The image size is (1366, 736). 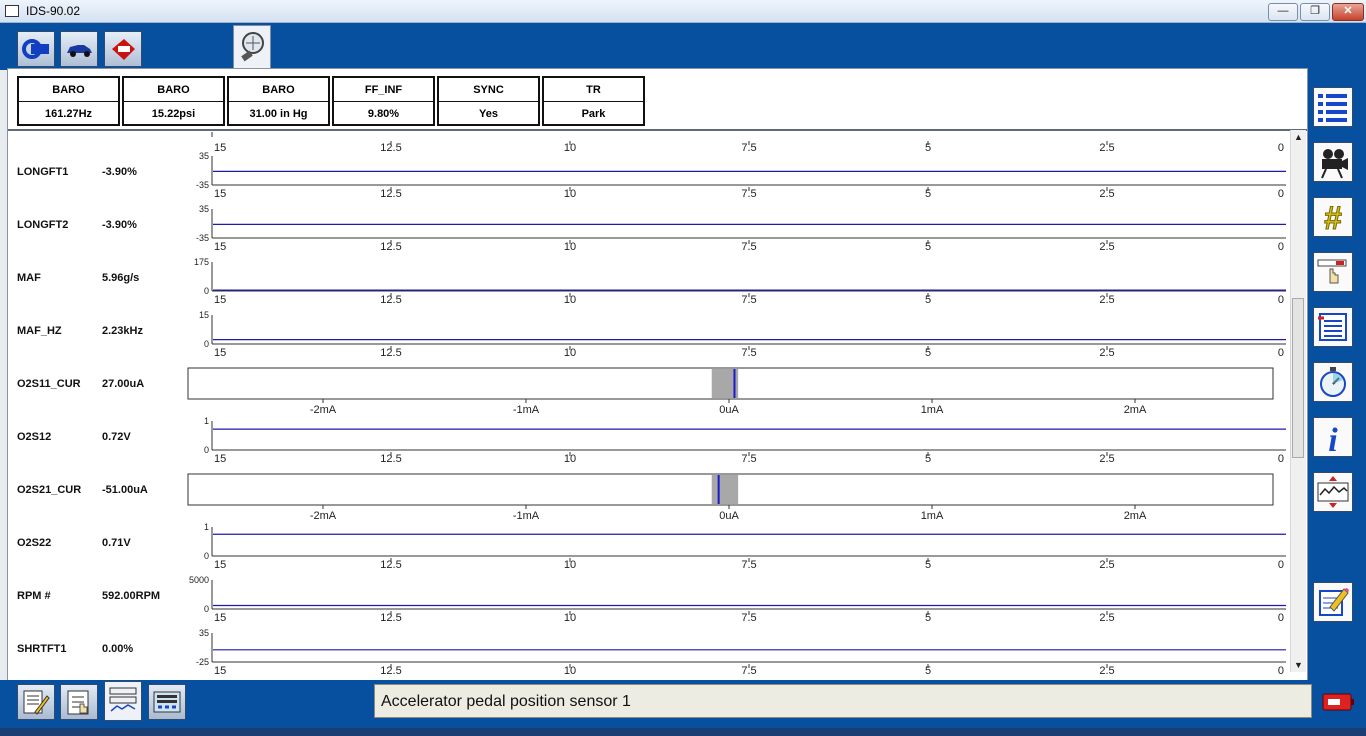 What do you see at coordinates (488, 114) in the screenshot?
I see `pid-value: Yes` at bounding box center [488, 114].